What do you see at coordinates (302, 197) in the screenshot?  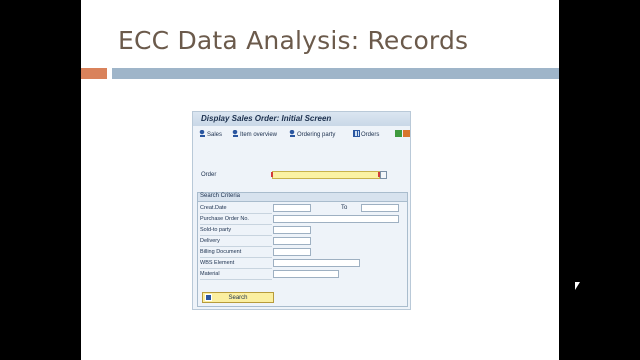 I see `search-criteria-header: Search Criteria` at bounding box center [302, 197].